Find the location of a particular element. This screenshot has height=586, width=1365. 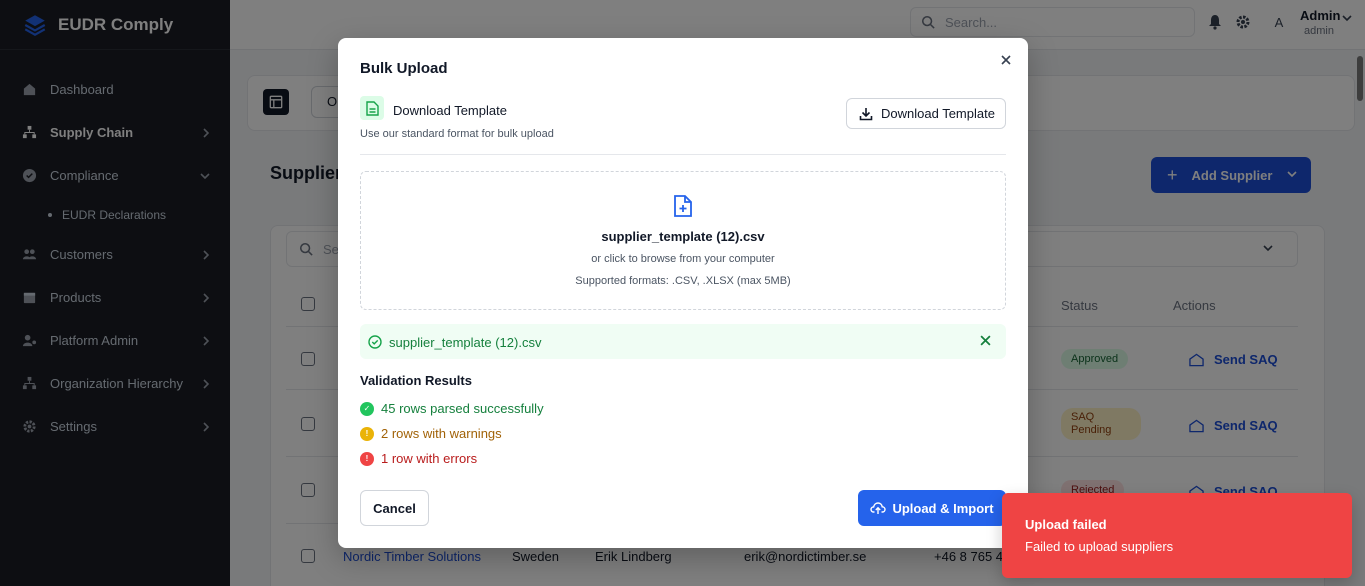

download-template-button: Download Template is located at coordinates (926, 113).